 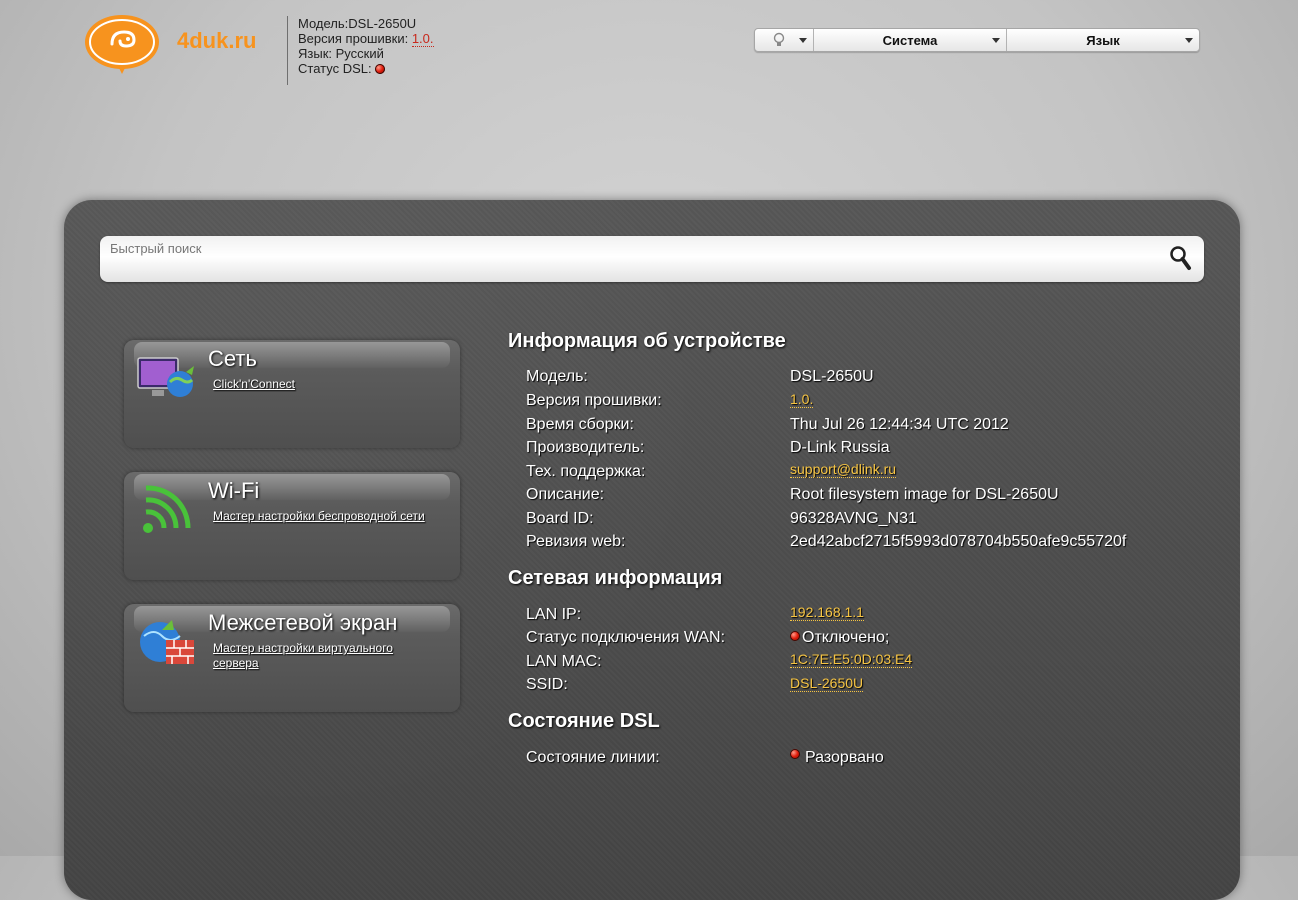 I want to click on line-status-value: Разорвано, so click(x=837, y=758).